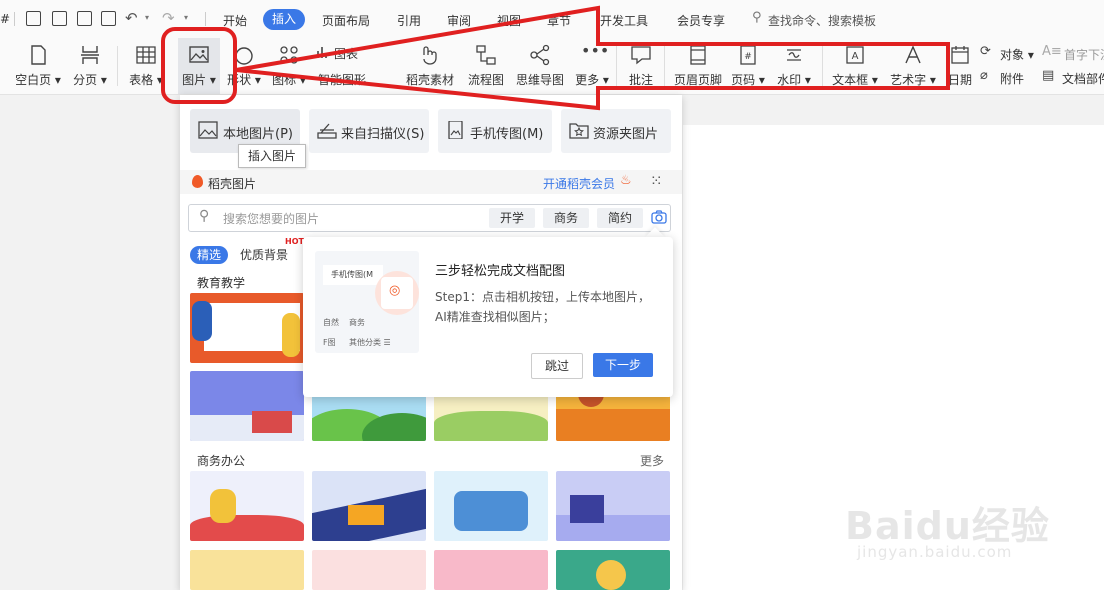 The width and height of the screenshot is (1104, 590). What do you see at coordinates (429, 80) in the screenshot?
I see `daoke-material-label: 稻壳素材` at bounding box center [429, 80].